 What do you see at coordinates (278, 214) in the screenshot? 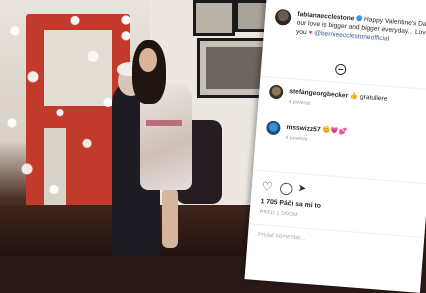
I see `post-date: PRED 1 DŇOM` at bounding box center [278, 214].